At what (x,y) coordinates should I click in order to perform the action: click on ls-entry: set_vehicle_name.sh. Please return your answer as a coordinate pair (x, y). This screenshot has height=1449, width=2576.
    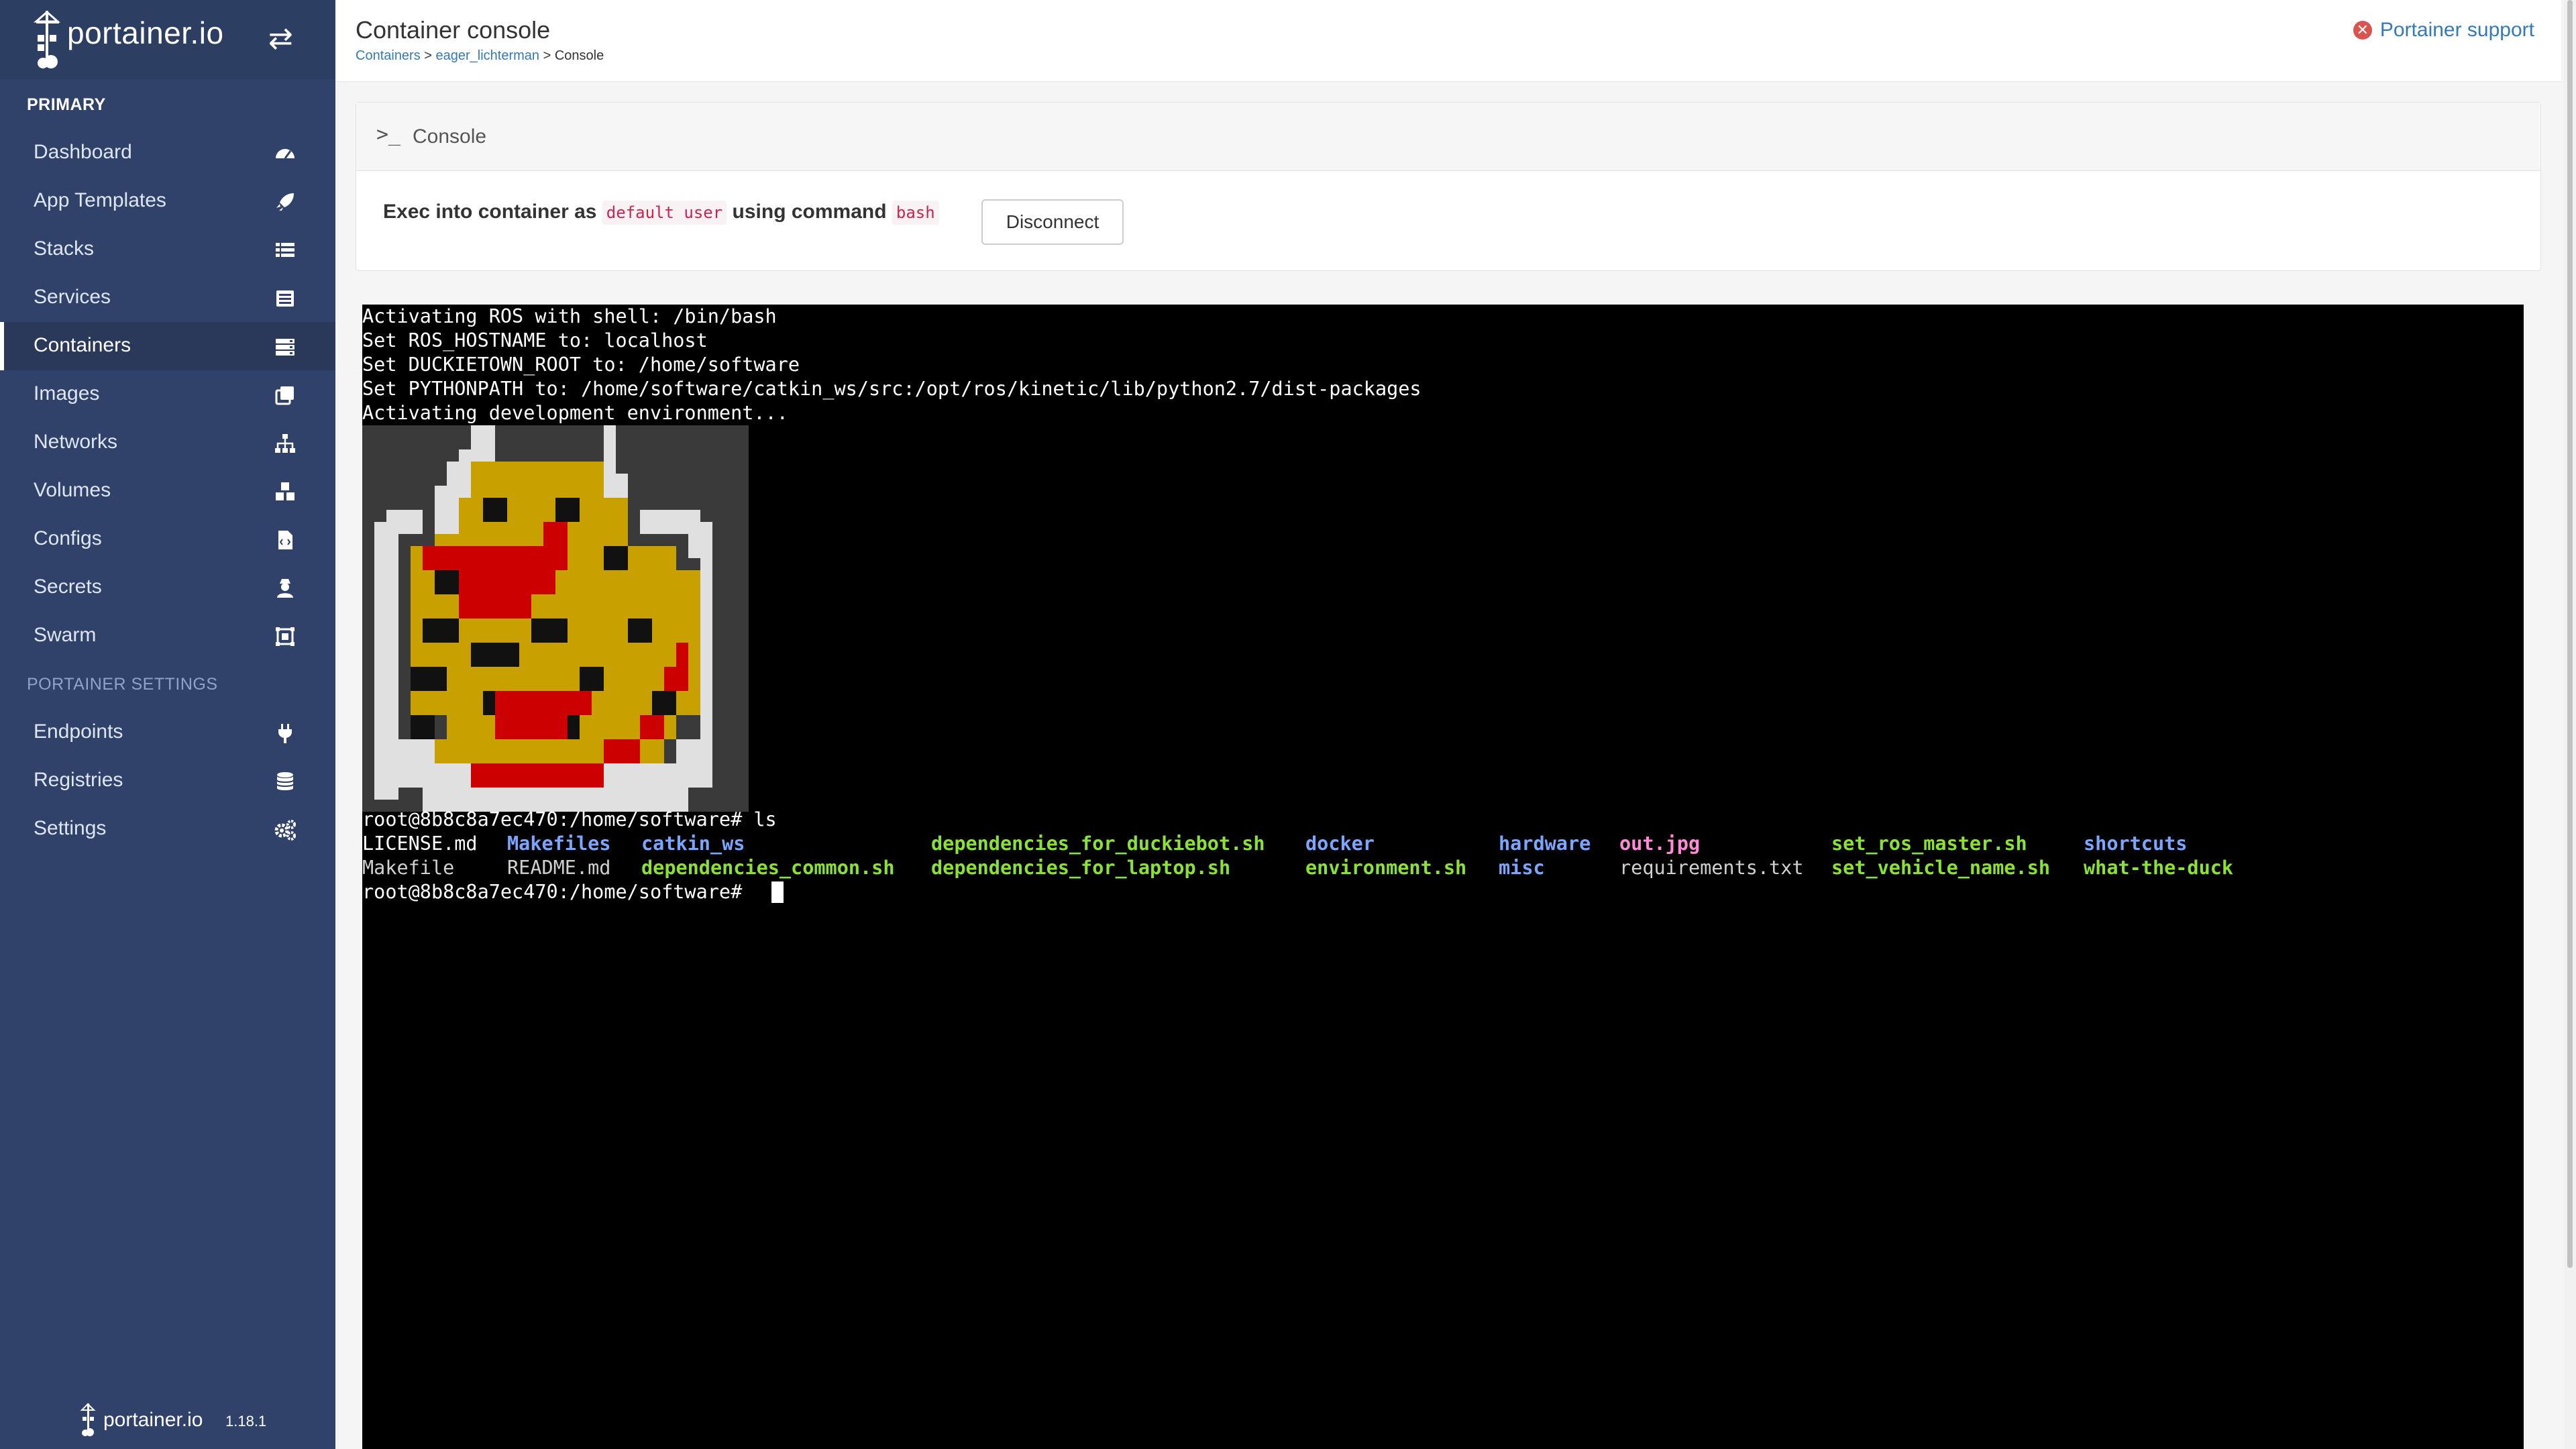
    Looking at the image, I should click on (1941, 868).